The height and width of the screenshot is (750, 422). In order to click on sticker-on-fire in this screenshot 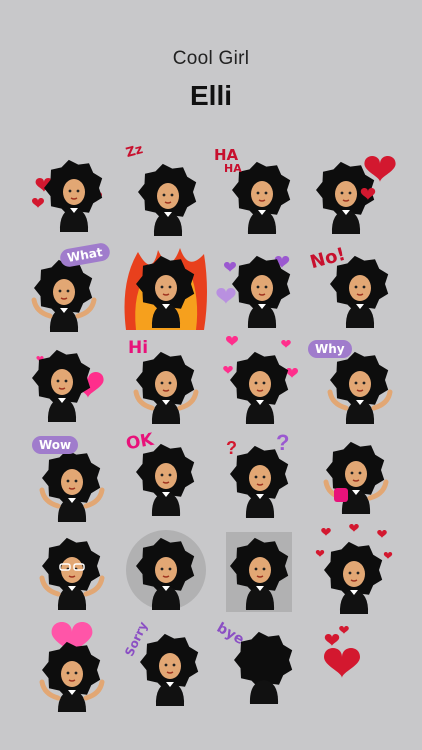, I will do `click(165, 289)`.